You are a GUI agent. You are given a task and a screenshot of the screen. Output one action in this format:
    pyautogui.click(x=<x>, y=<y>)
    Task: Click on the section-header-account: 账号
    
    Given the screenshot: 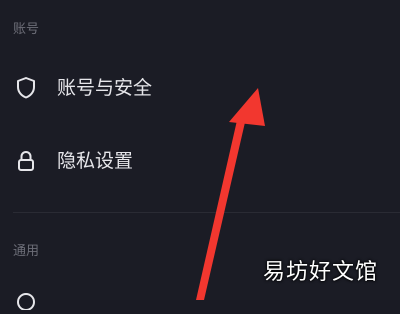 What is the action you would take?
    pyautogui.click(x=26, y=29)
    